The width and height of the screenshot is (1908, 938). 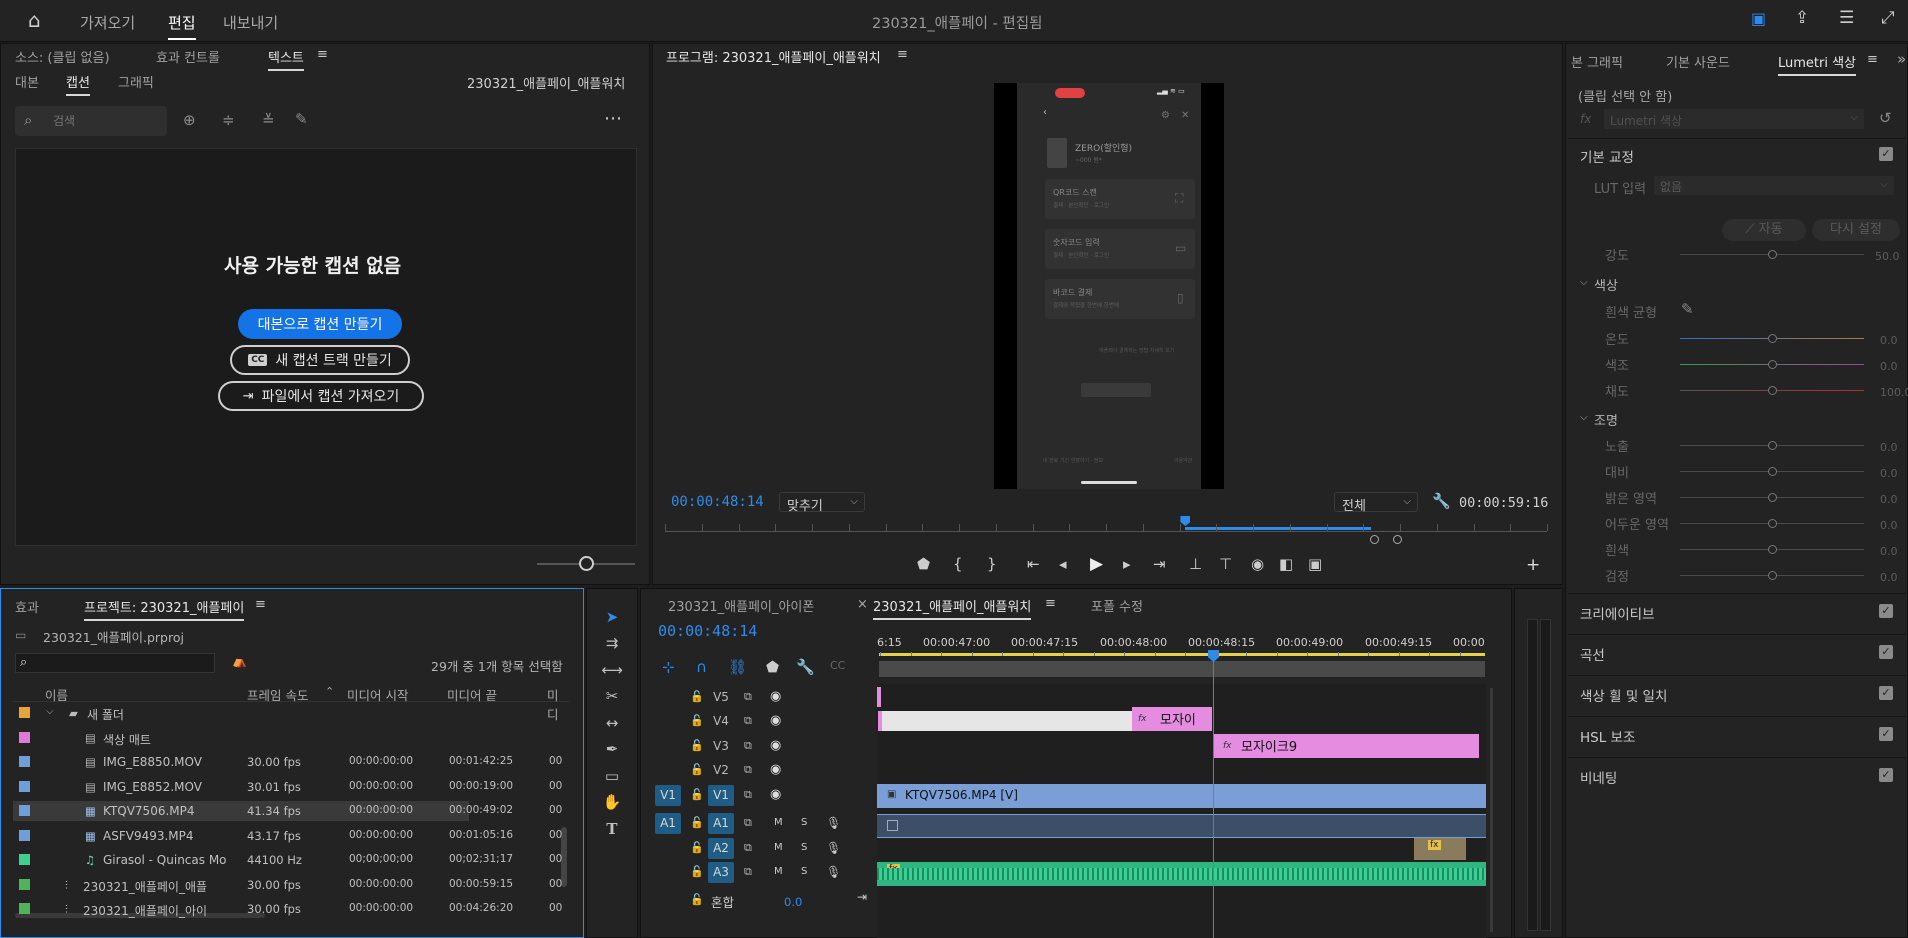 I want to click on col-media-start: 미디어 시작, so click(x=377, y=694).